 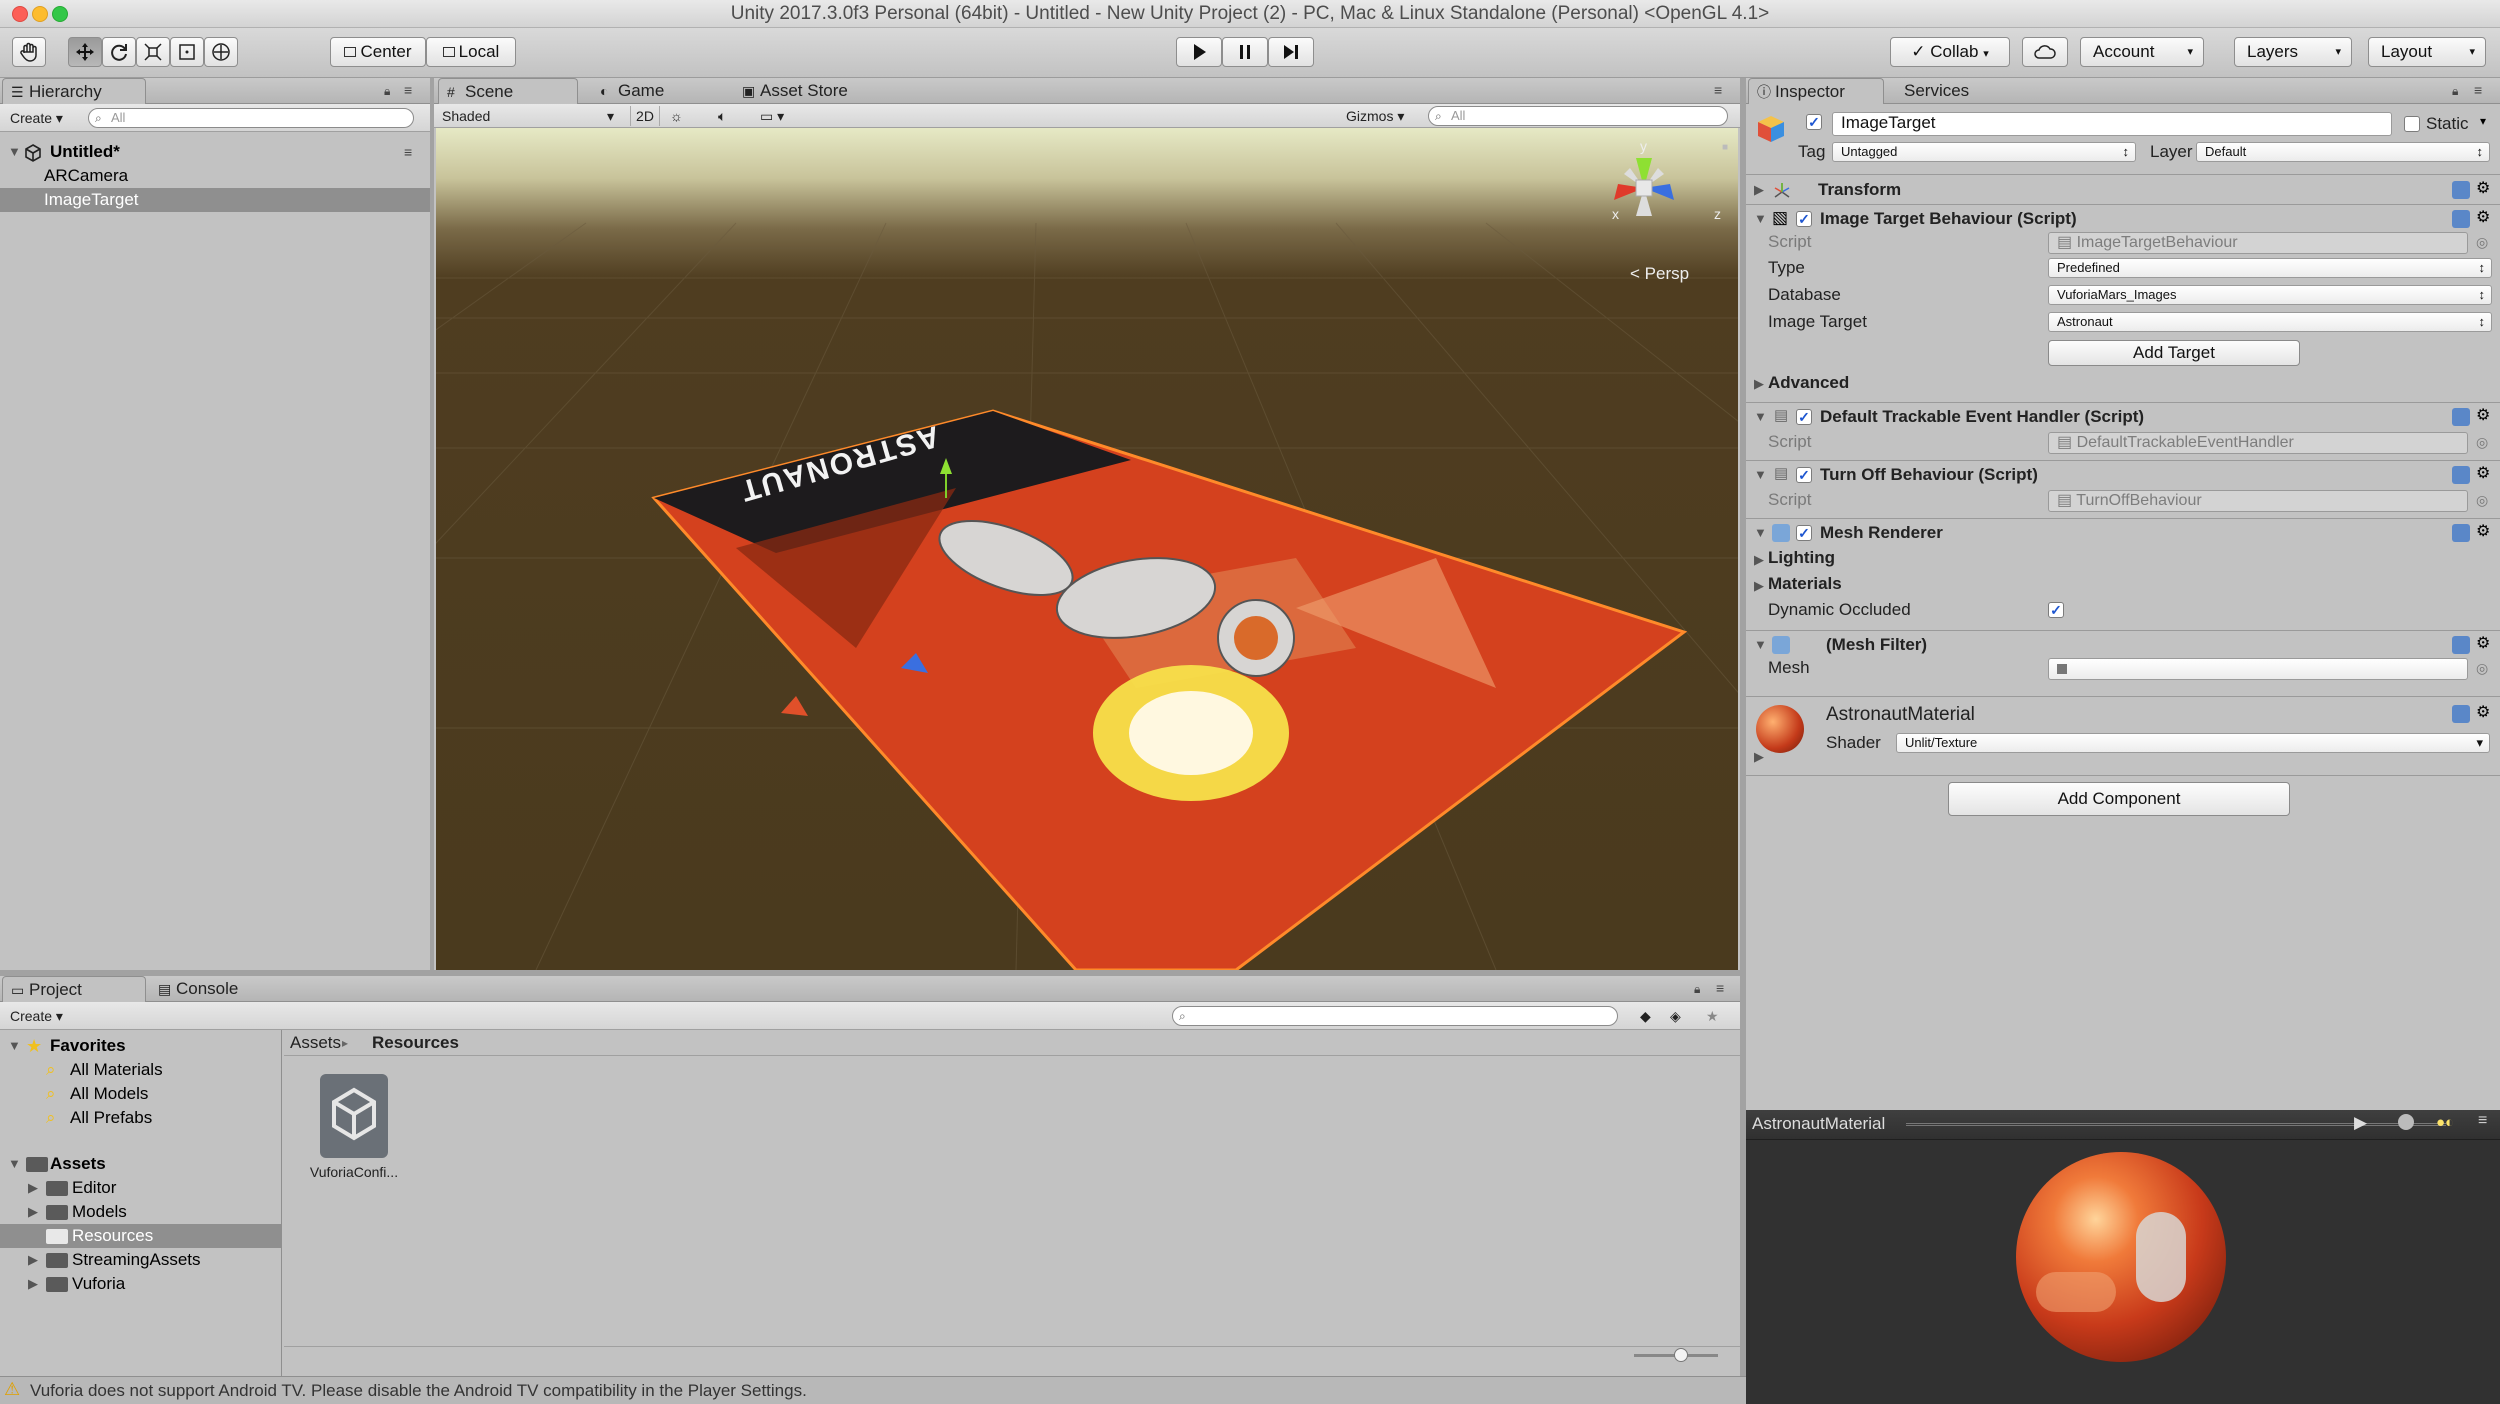 What do you see at coordinates (74, 91) in the screenshot?
I see `tab-hierarchy: ☰ Hierarchy` at bounding box center [74, 91].